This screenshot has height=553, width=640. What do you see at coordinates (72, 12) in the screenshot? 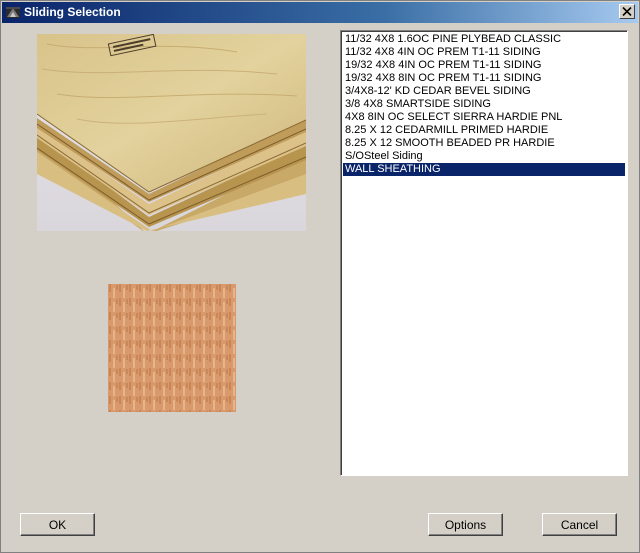
I see `window-title: Sliding Selection` at bounding box center [72, 12].